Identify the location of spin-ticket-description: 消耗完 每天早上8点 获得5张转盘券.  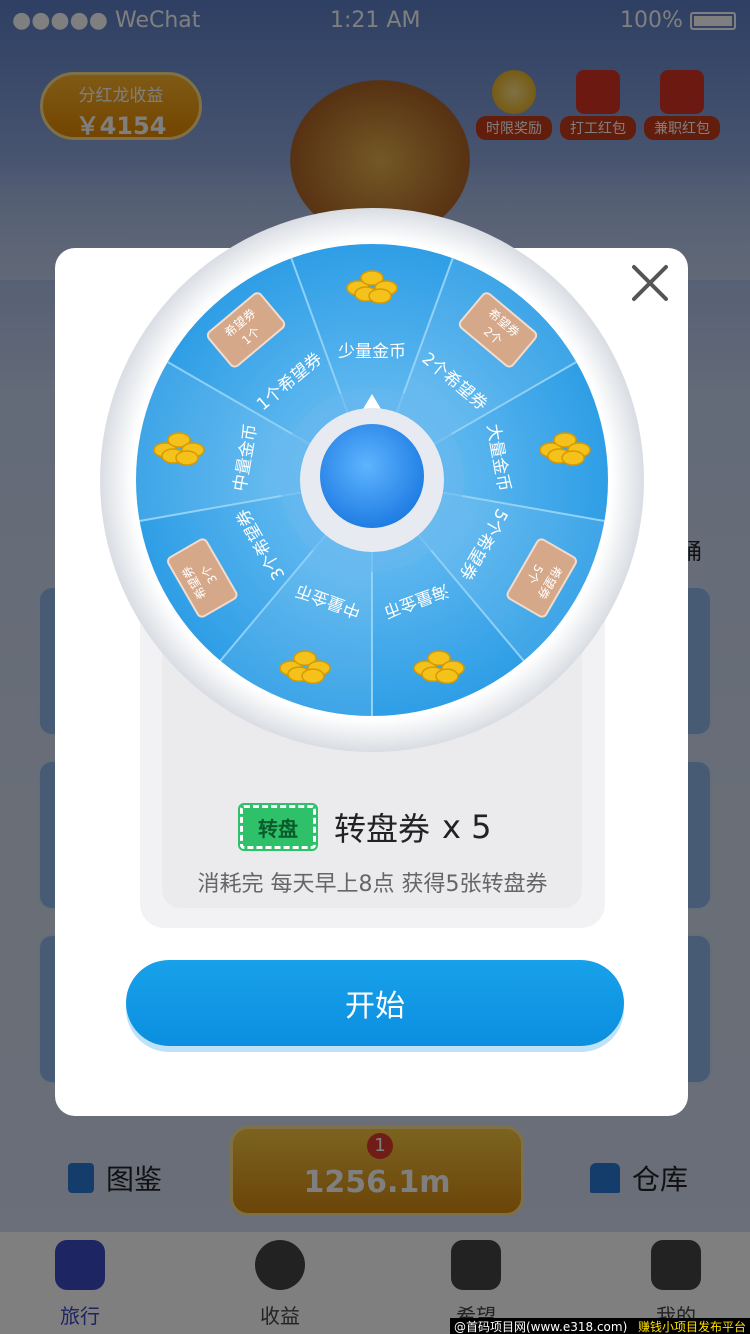
(372, 884).